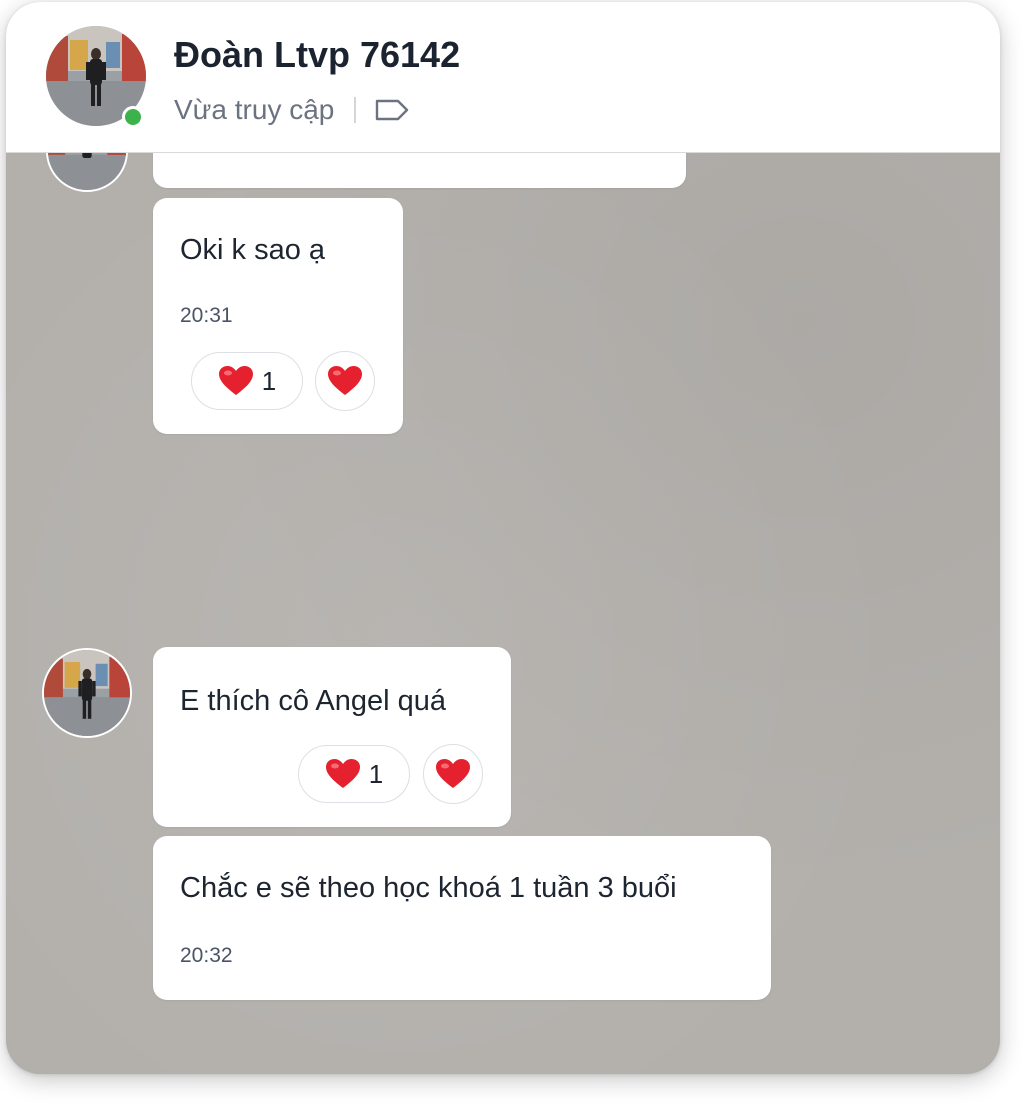 This screenshot has width=1033, height=1106. I want to click on message-text: E thích cô Angel quá, so click(313, 701).